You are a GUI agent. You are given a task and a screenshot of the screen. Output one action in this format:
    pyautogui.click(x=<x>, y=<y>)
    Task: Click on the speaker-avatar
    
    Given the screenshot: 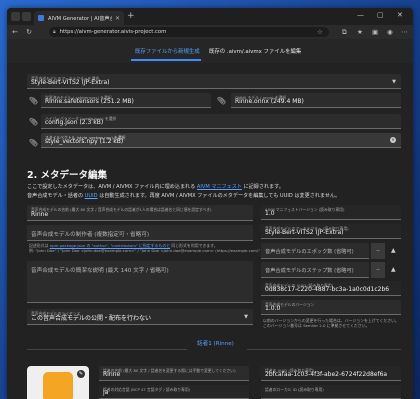 What is the action you would take?
    pyautogui.click(x=58, y=385)
    